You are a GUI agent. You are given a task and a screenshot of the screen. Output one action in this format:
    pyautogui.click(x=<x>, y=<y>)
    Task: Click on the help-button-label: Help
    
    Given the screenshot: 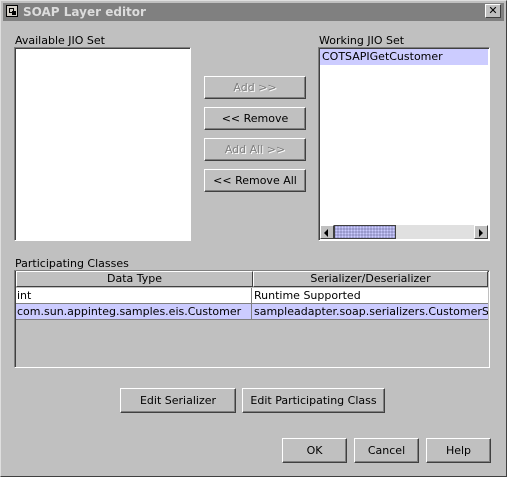 What is the action you would take?
    pyautogui.click(x=458, y=450)
    